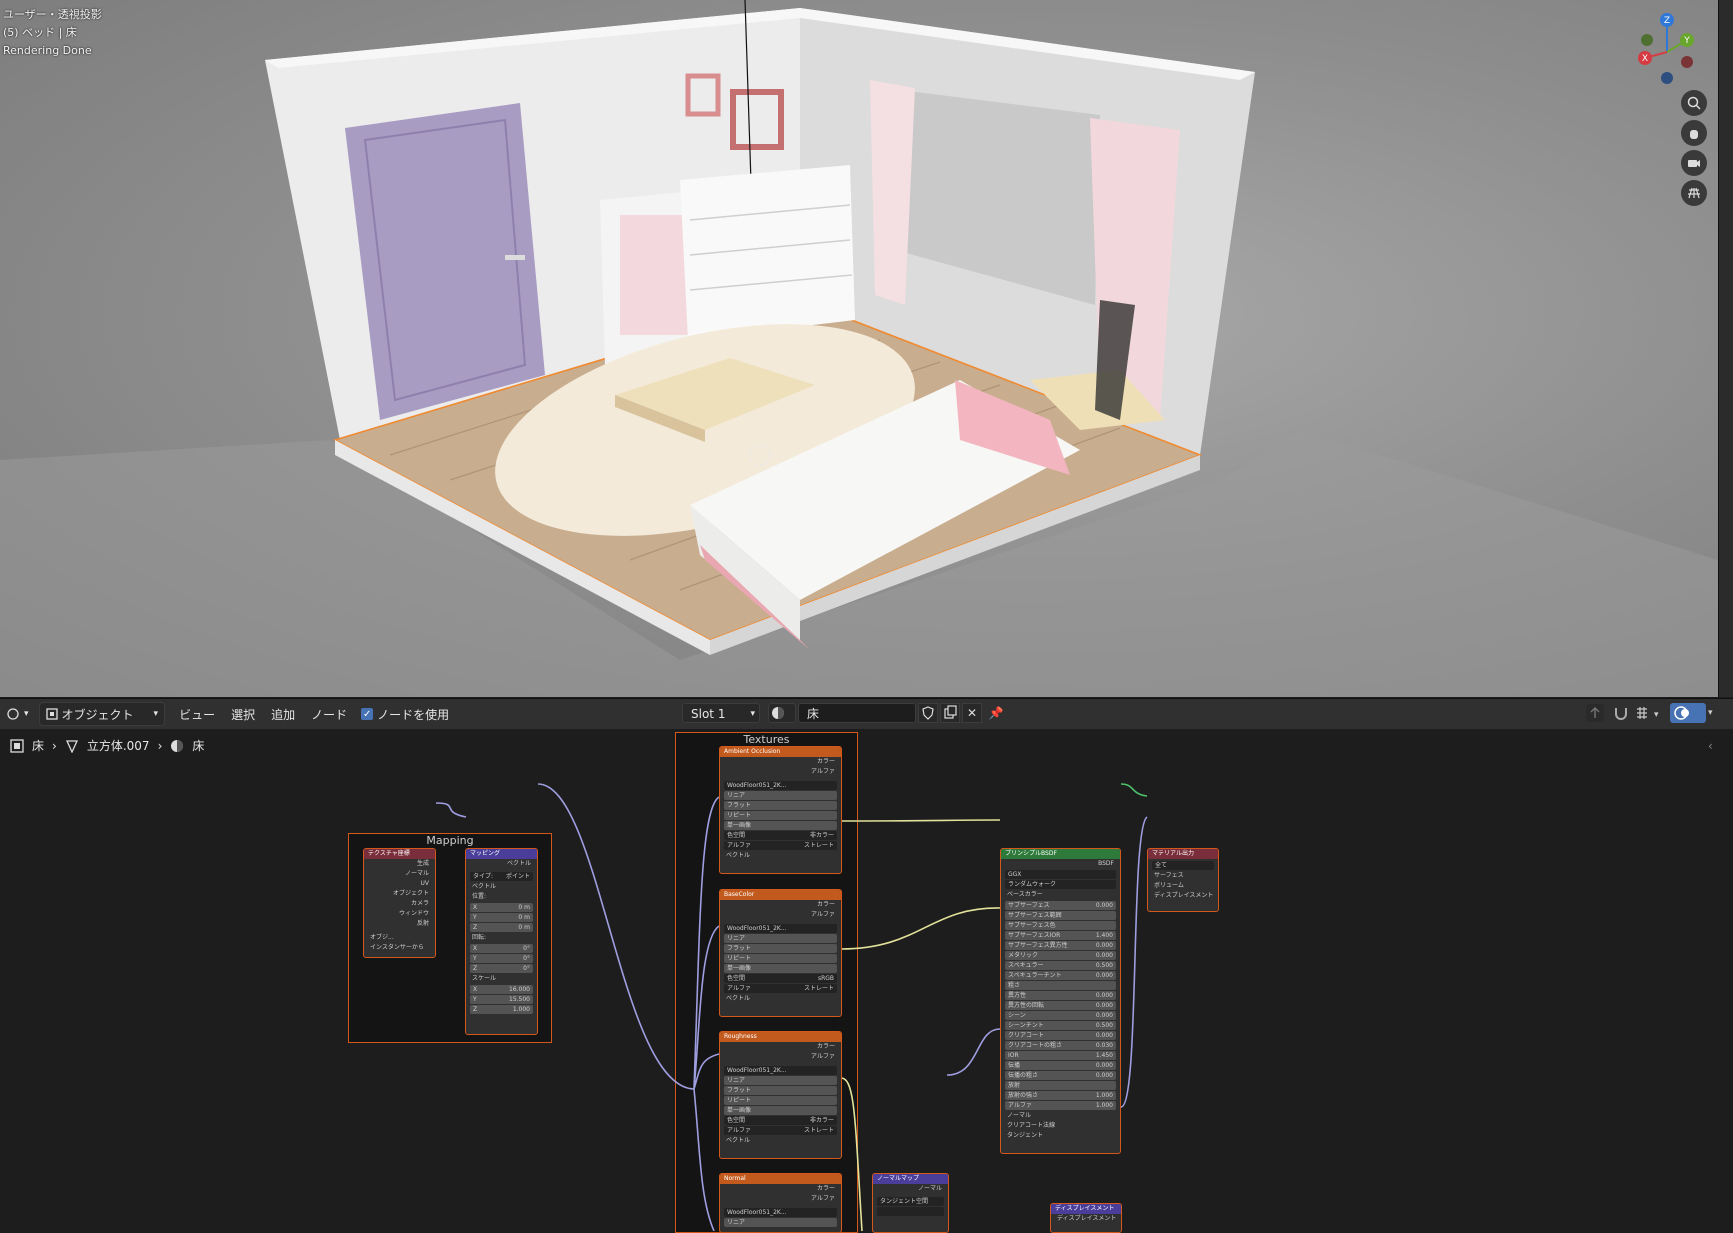 The height and width of the screenshot is (1233, 1733). What do you see at coordinates (1725, 348) in the screenshot?
I see `properties-strip` at bounding box center [1725, 348].